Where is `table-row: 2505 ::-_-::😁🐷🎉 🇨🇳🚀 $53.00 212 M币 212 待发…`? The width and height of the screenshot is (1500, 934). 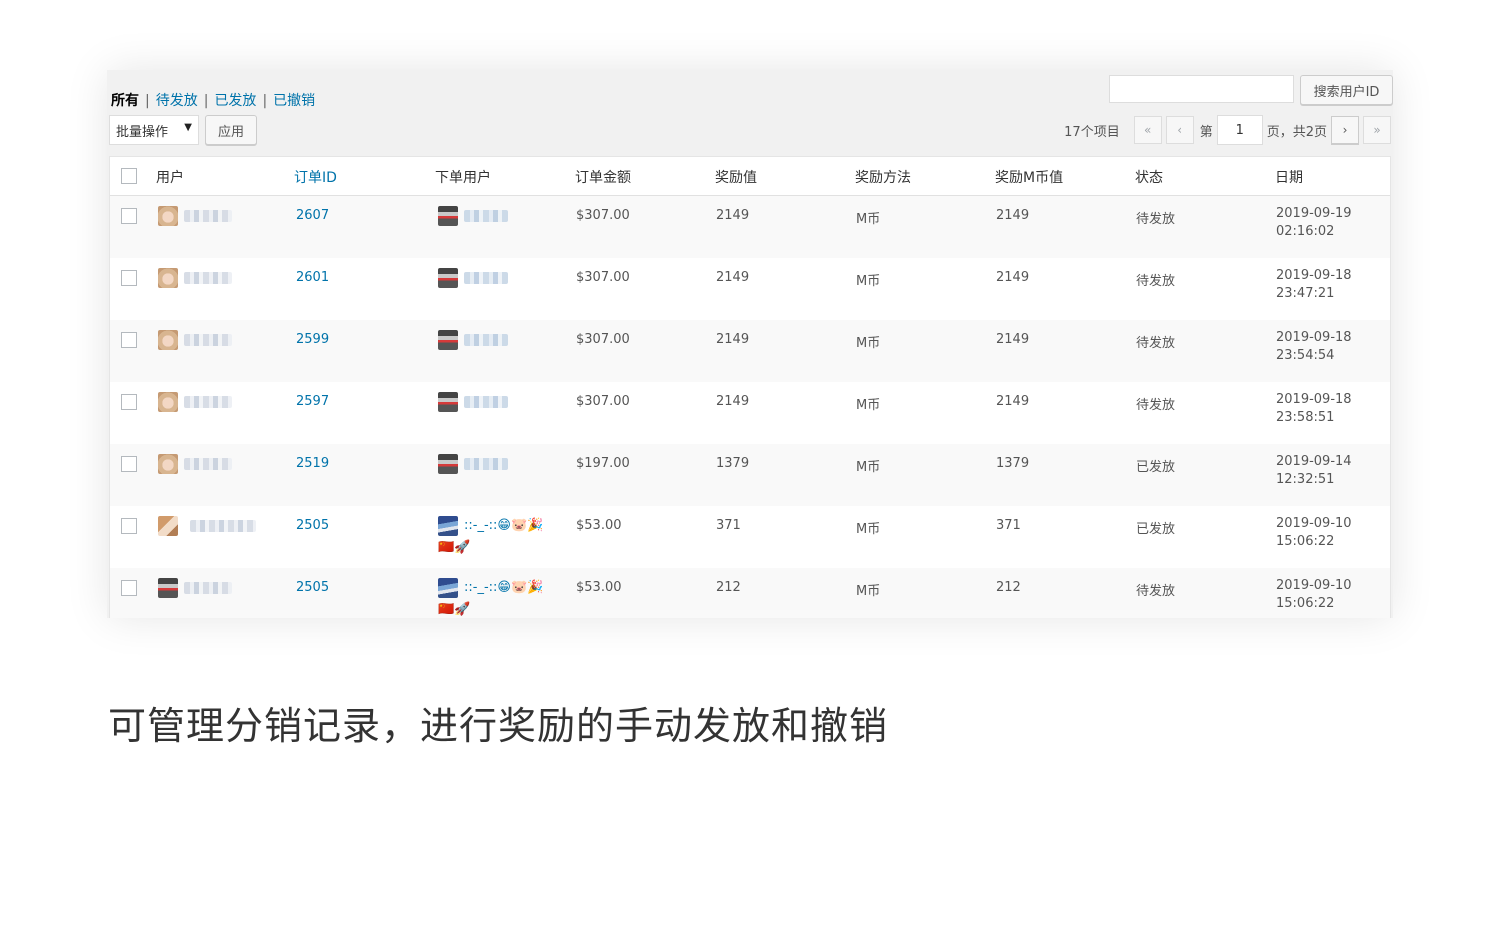 table-row: 2505 ::-_-::😁🐷🎉 🇨🇳🚀 $53.00 212 M币 212 待发… is located at coordinates (750, 593).